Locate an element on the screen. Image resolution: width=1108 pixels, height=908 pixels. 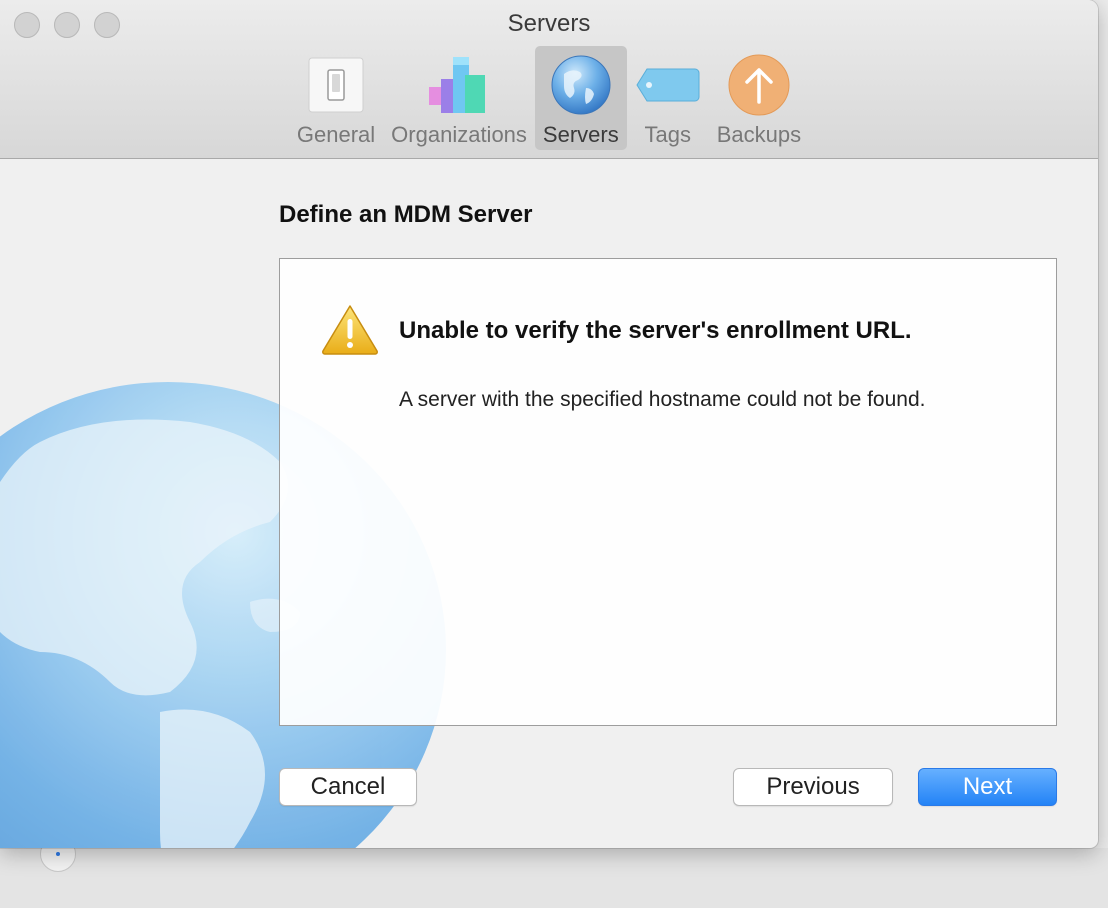
toolbar-item-label: General is located at coordinates (336, 134).